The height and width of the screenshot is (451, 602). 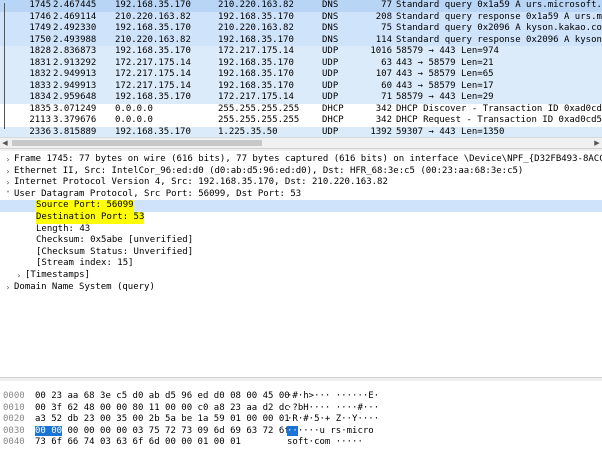 I want to click on detail-text: [Timestamps], so click(x=58, y=275).